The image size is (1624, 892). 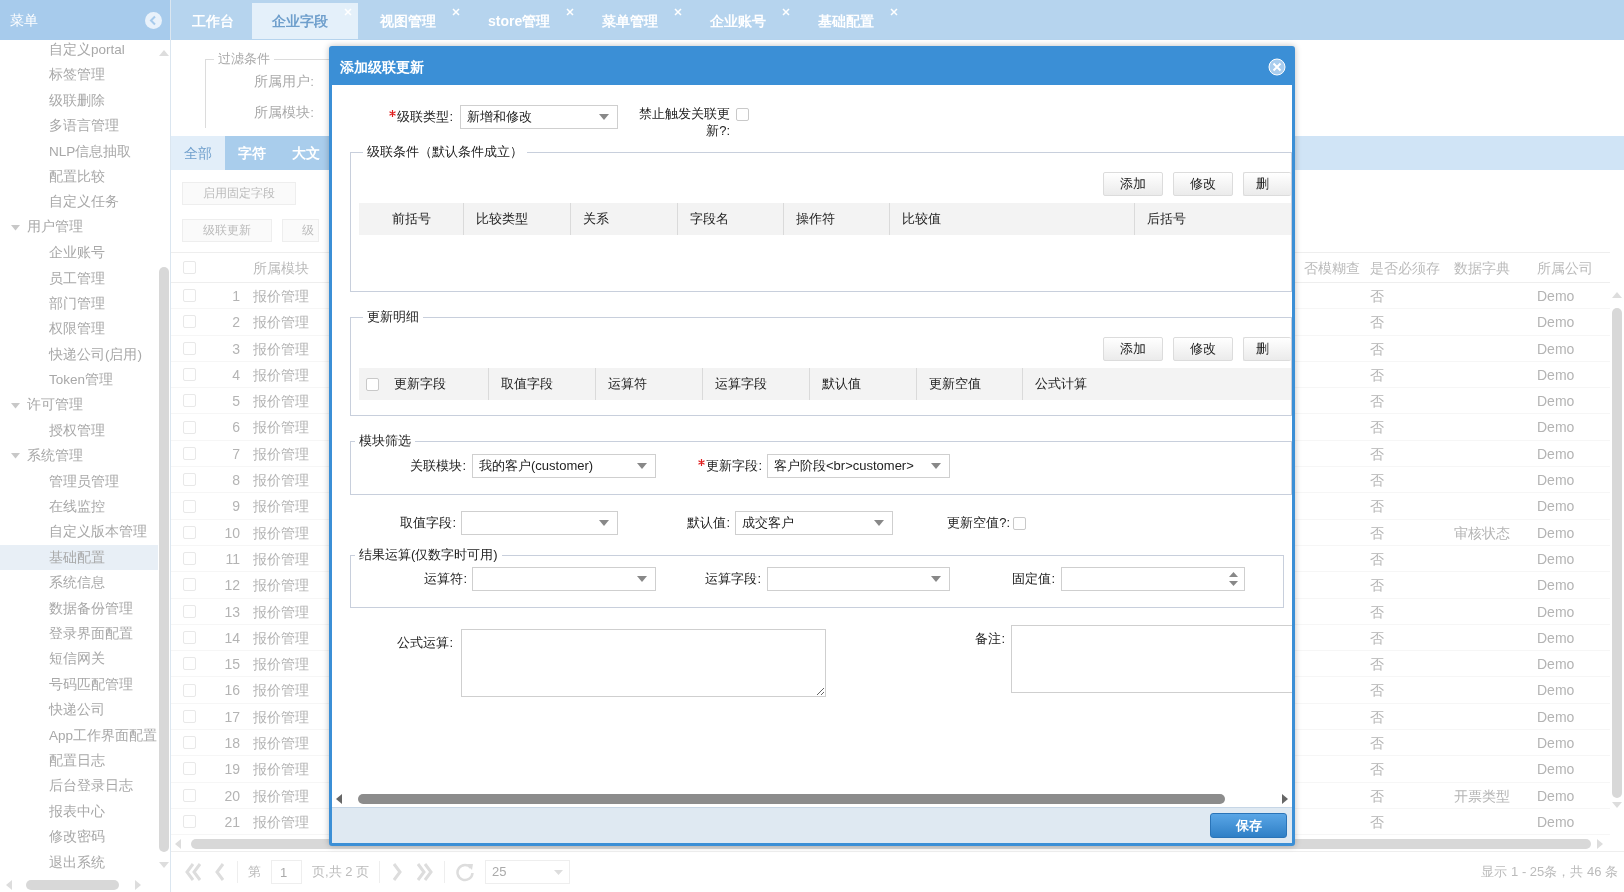 What do you see at coordinates (79, 786) in the screenshot?
I see `menu-item: 后台登录日志` at bounding box center [79, 786].